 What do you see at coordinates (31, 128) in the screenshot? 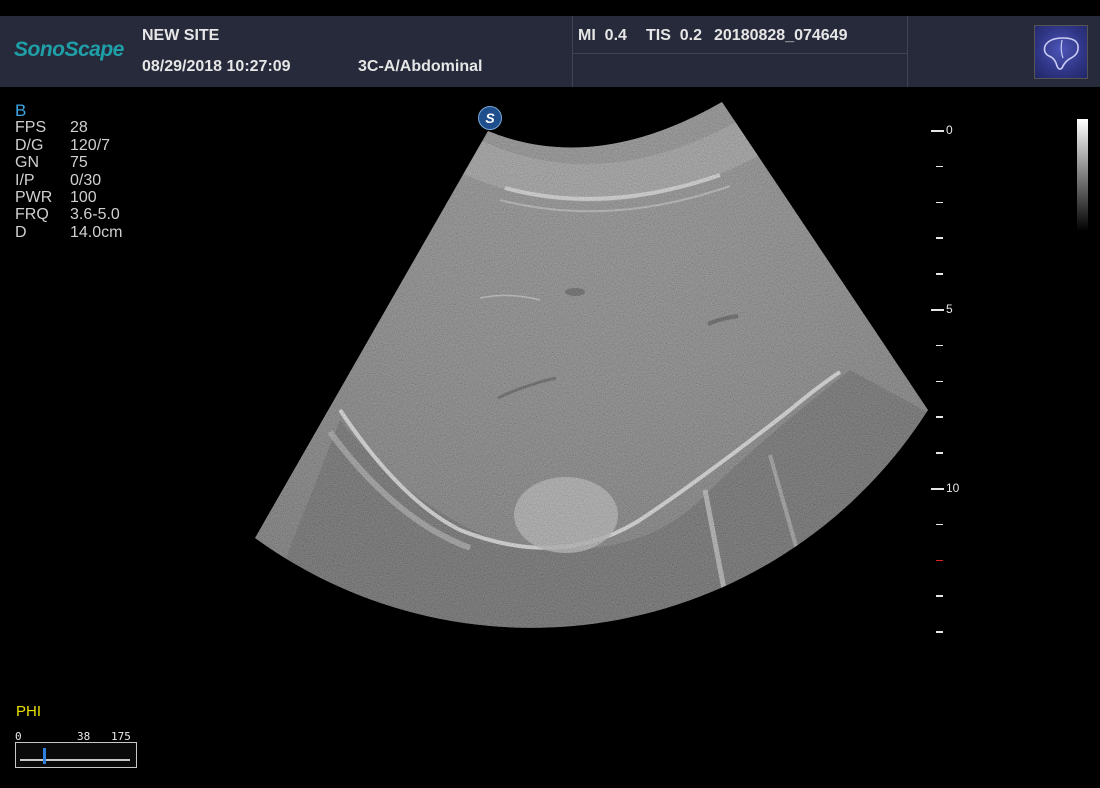
I see `param-key: FPS` at bounding box center [31, 128].